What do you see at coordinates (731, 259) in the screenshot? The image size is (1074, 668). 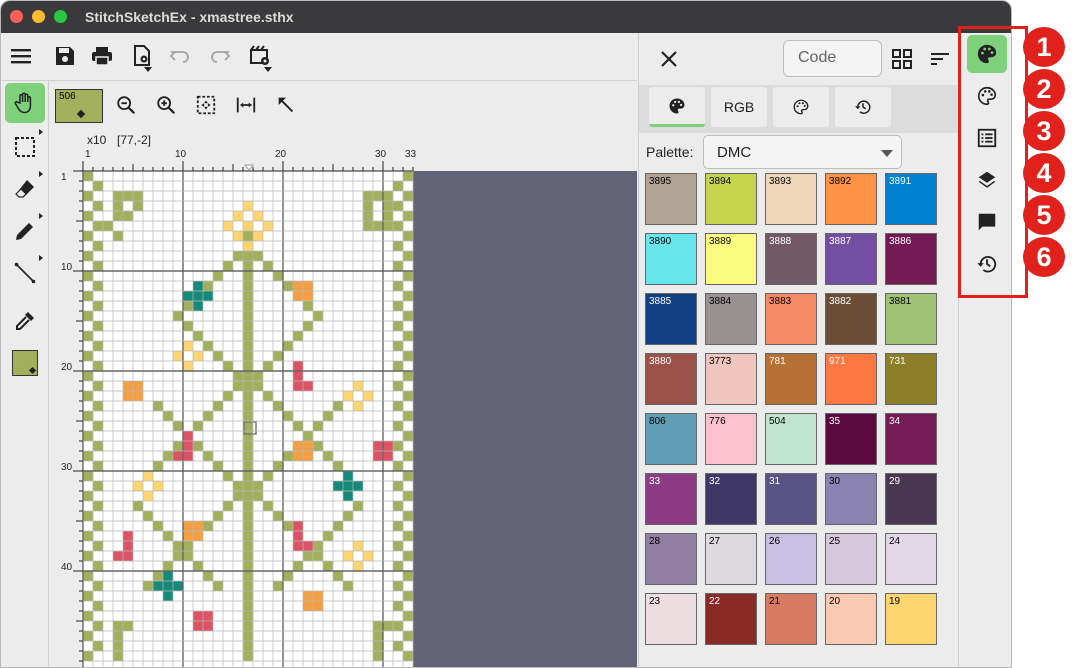 I see `color-swatch: 3889` at bounding box center [731, 259].